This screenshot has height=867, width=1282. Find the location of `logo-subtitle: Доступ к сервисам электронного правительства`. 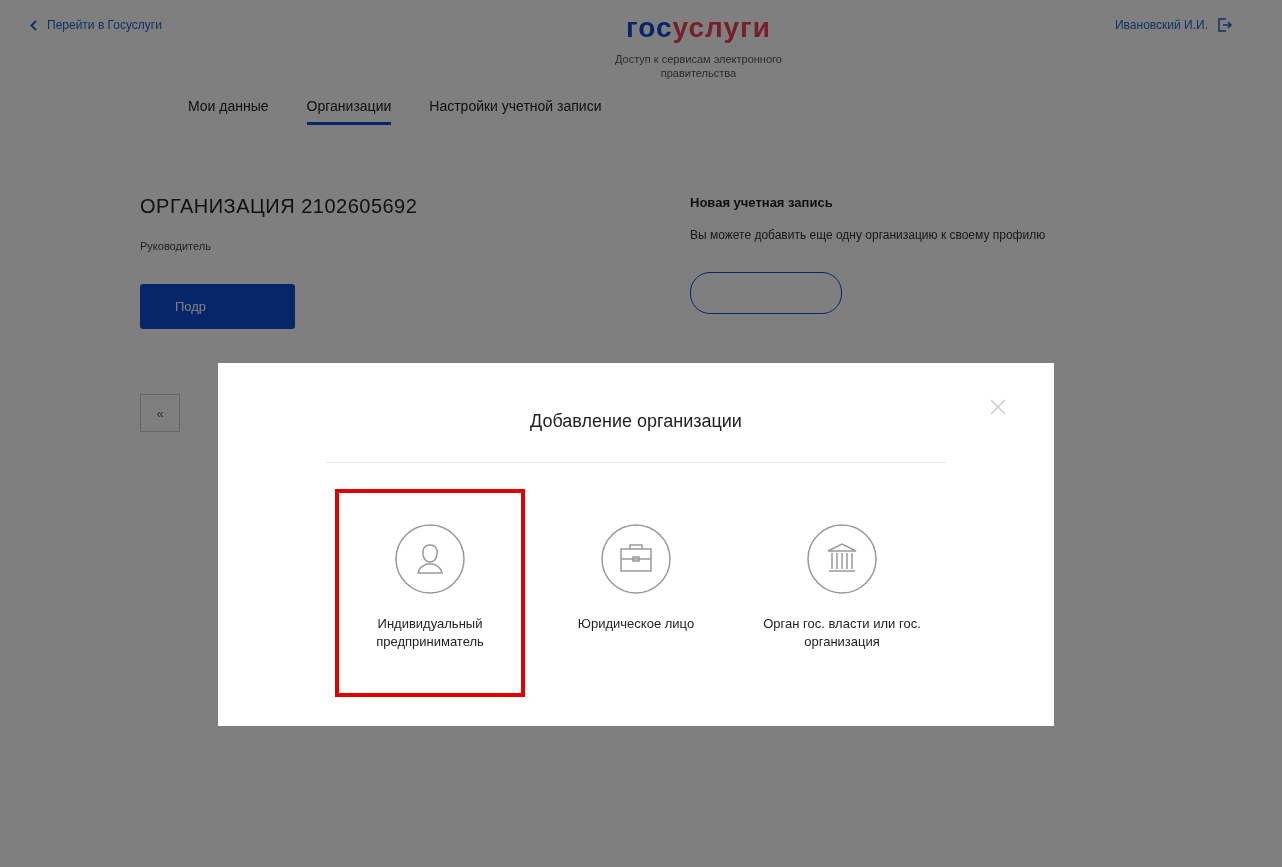

logo-subtitle: Доступ к сервисам электронного правительства is located at coordinates (698, 66).